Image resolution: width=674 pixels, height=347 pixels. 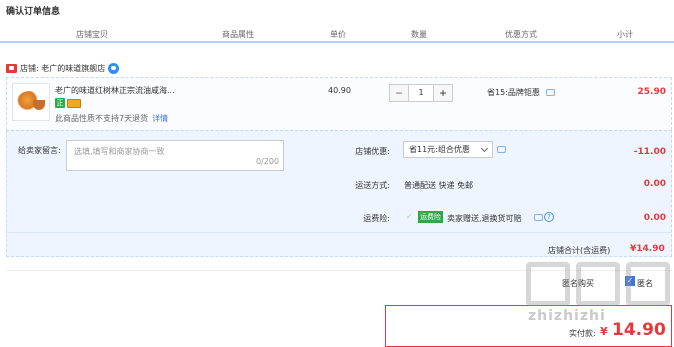 I want to click on watermark-logo: zhizhizhi, so click(x=599, y=294).